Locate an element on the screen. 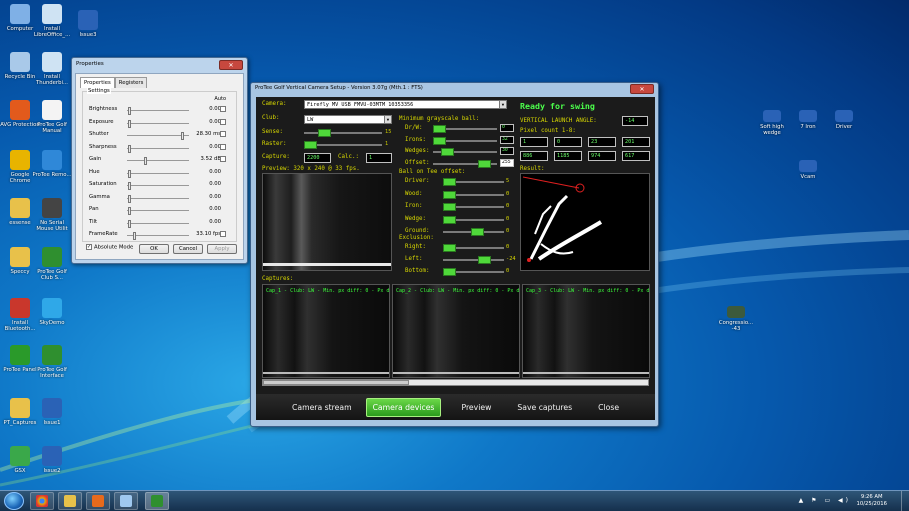  desktop-icon-protee-golf-manual: ProTee Golf Manual is located at coordinates (52, 117).